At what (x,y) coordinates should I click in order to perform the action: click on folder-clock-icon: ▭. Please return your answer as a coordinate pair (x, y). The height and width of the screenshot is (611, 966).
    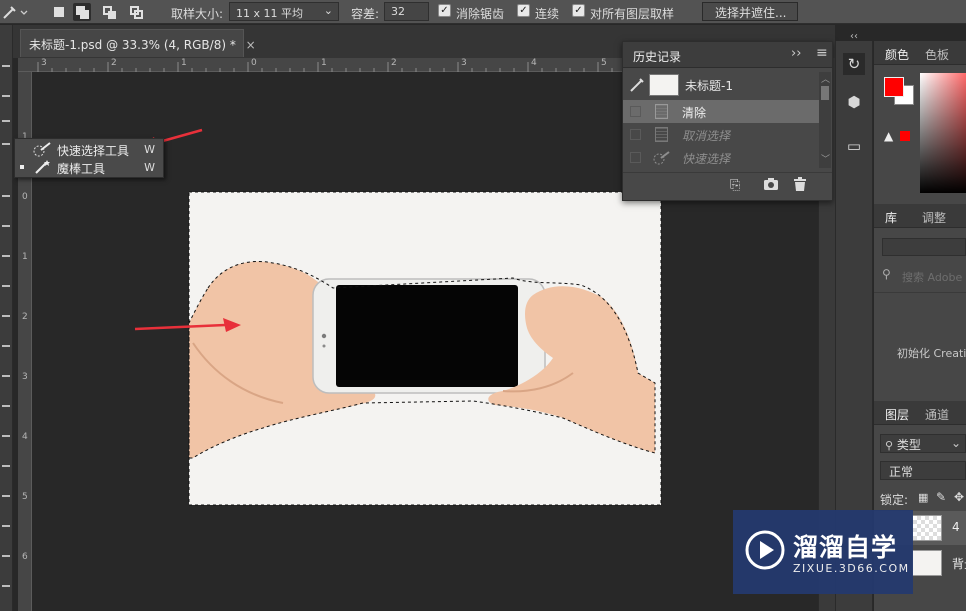
    Looking at the image, I should click on (854, 146).